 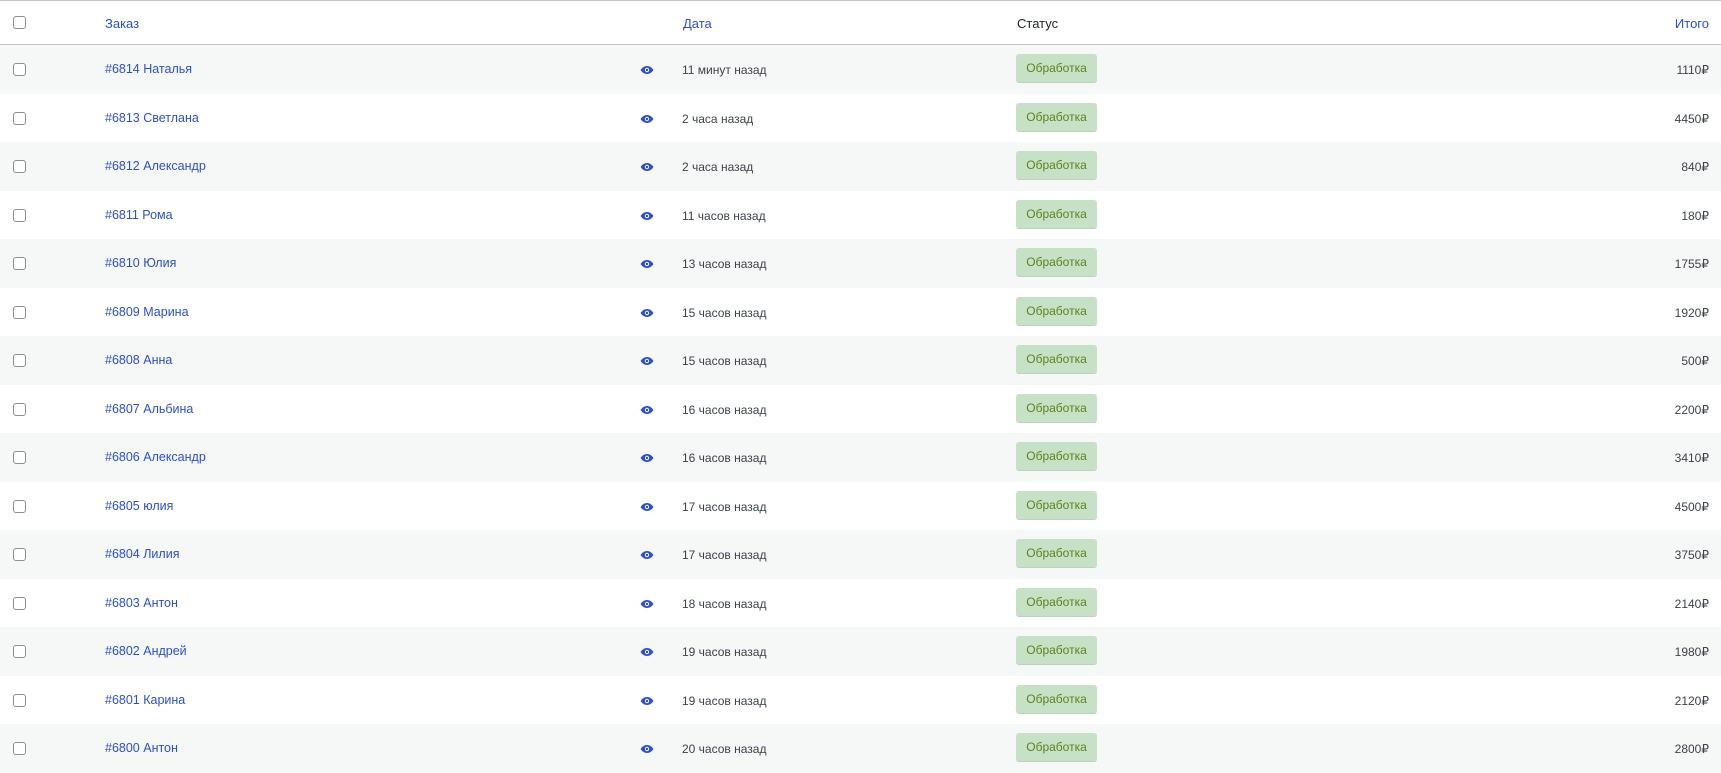 I want to click on table-row: #6801 Карина 19 часов назад Обработка 2120₽, so click(x=860, y=699).